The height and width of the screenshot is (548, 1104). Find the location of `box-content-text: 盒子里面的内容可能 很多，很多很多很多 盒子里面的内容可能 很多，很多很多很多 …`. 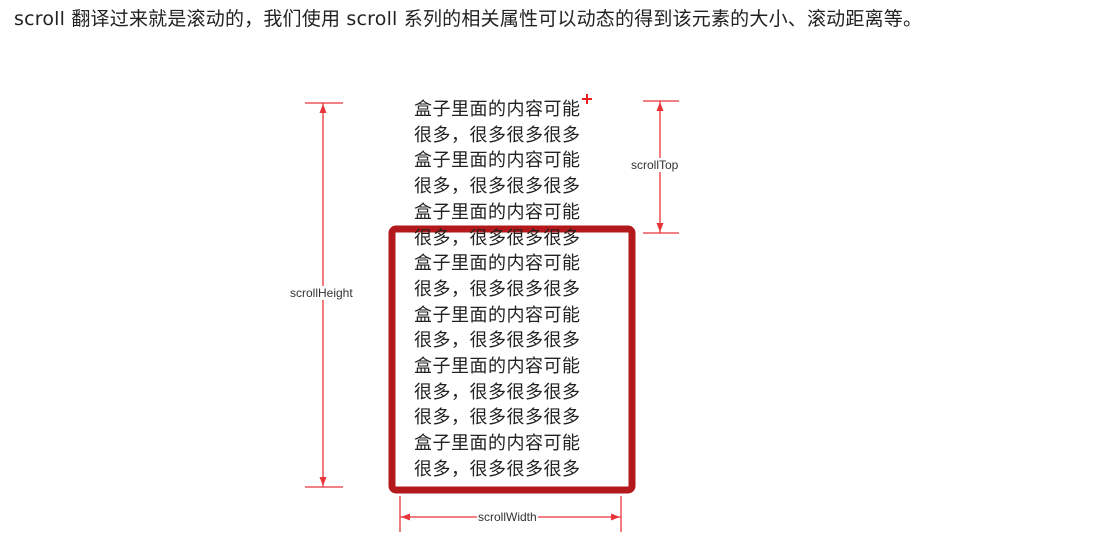

box-content-text: 盒子里面的内容可能 很多，很多很多很多 盒子里面的内容可能 很多，很多很多很多 … is located at coordinates (497, 290).